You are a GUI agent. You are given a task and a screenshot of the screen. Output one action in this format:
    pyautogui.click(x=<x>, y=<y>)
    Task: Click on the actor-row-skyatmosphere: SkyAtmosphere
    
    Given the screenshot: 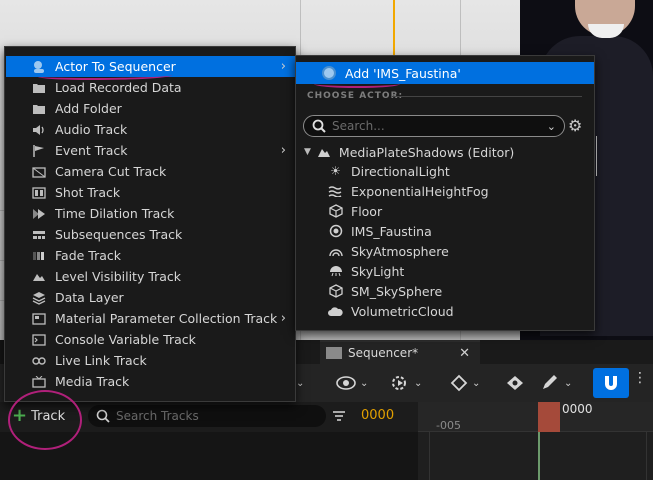 What is the action you would take?
    pyautogui.click(x=445, y=251)
    